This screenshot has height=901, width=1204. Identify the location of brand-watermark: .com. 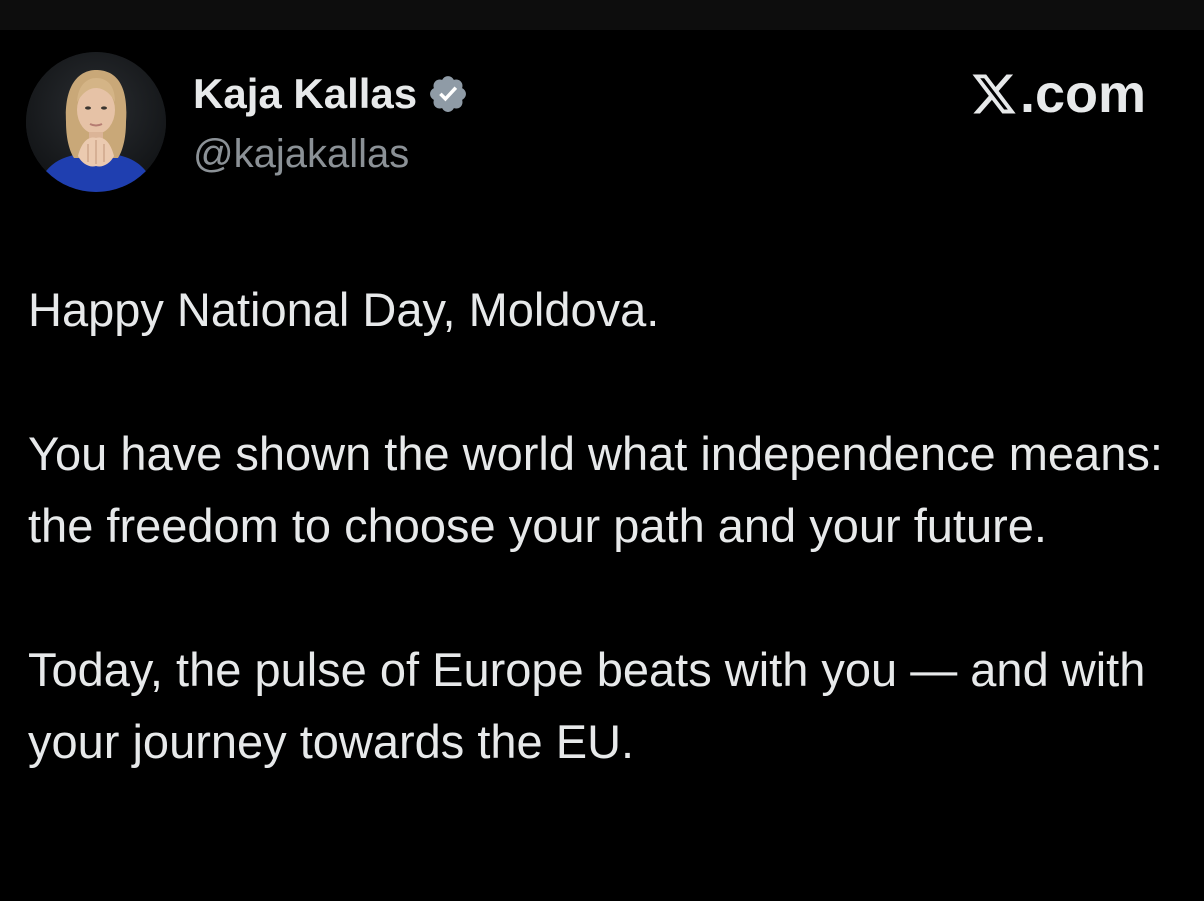
(1058, 94).